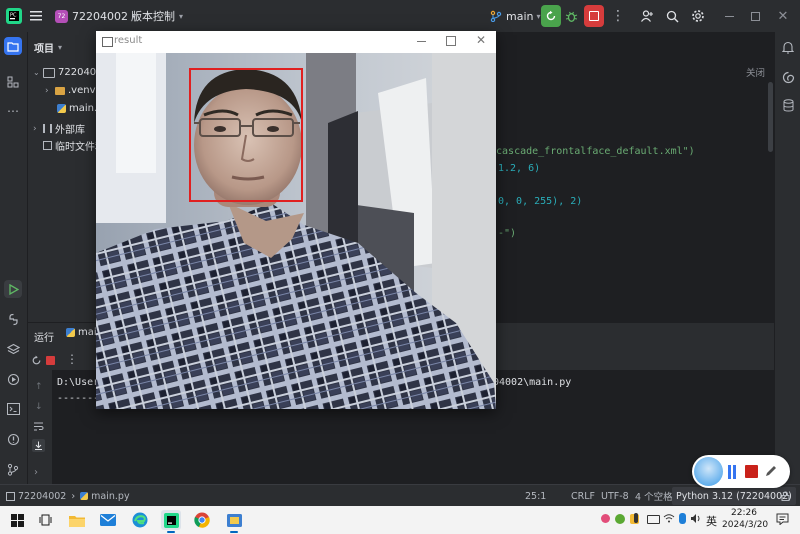 This screenshot has width=800, height=534. Describe the element at coordinates (100, 16) in the screenshot. I see `project-name: 72204002` at that location.